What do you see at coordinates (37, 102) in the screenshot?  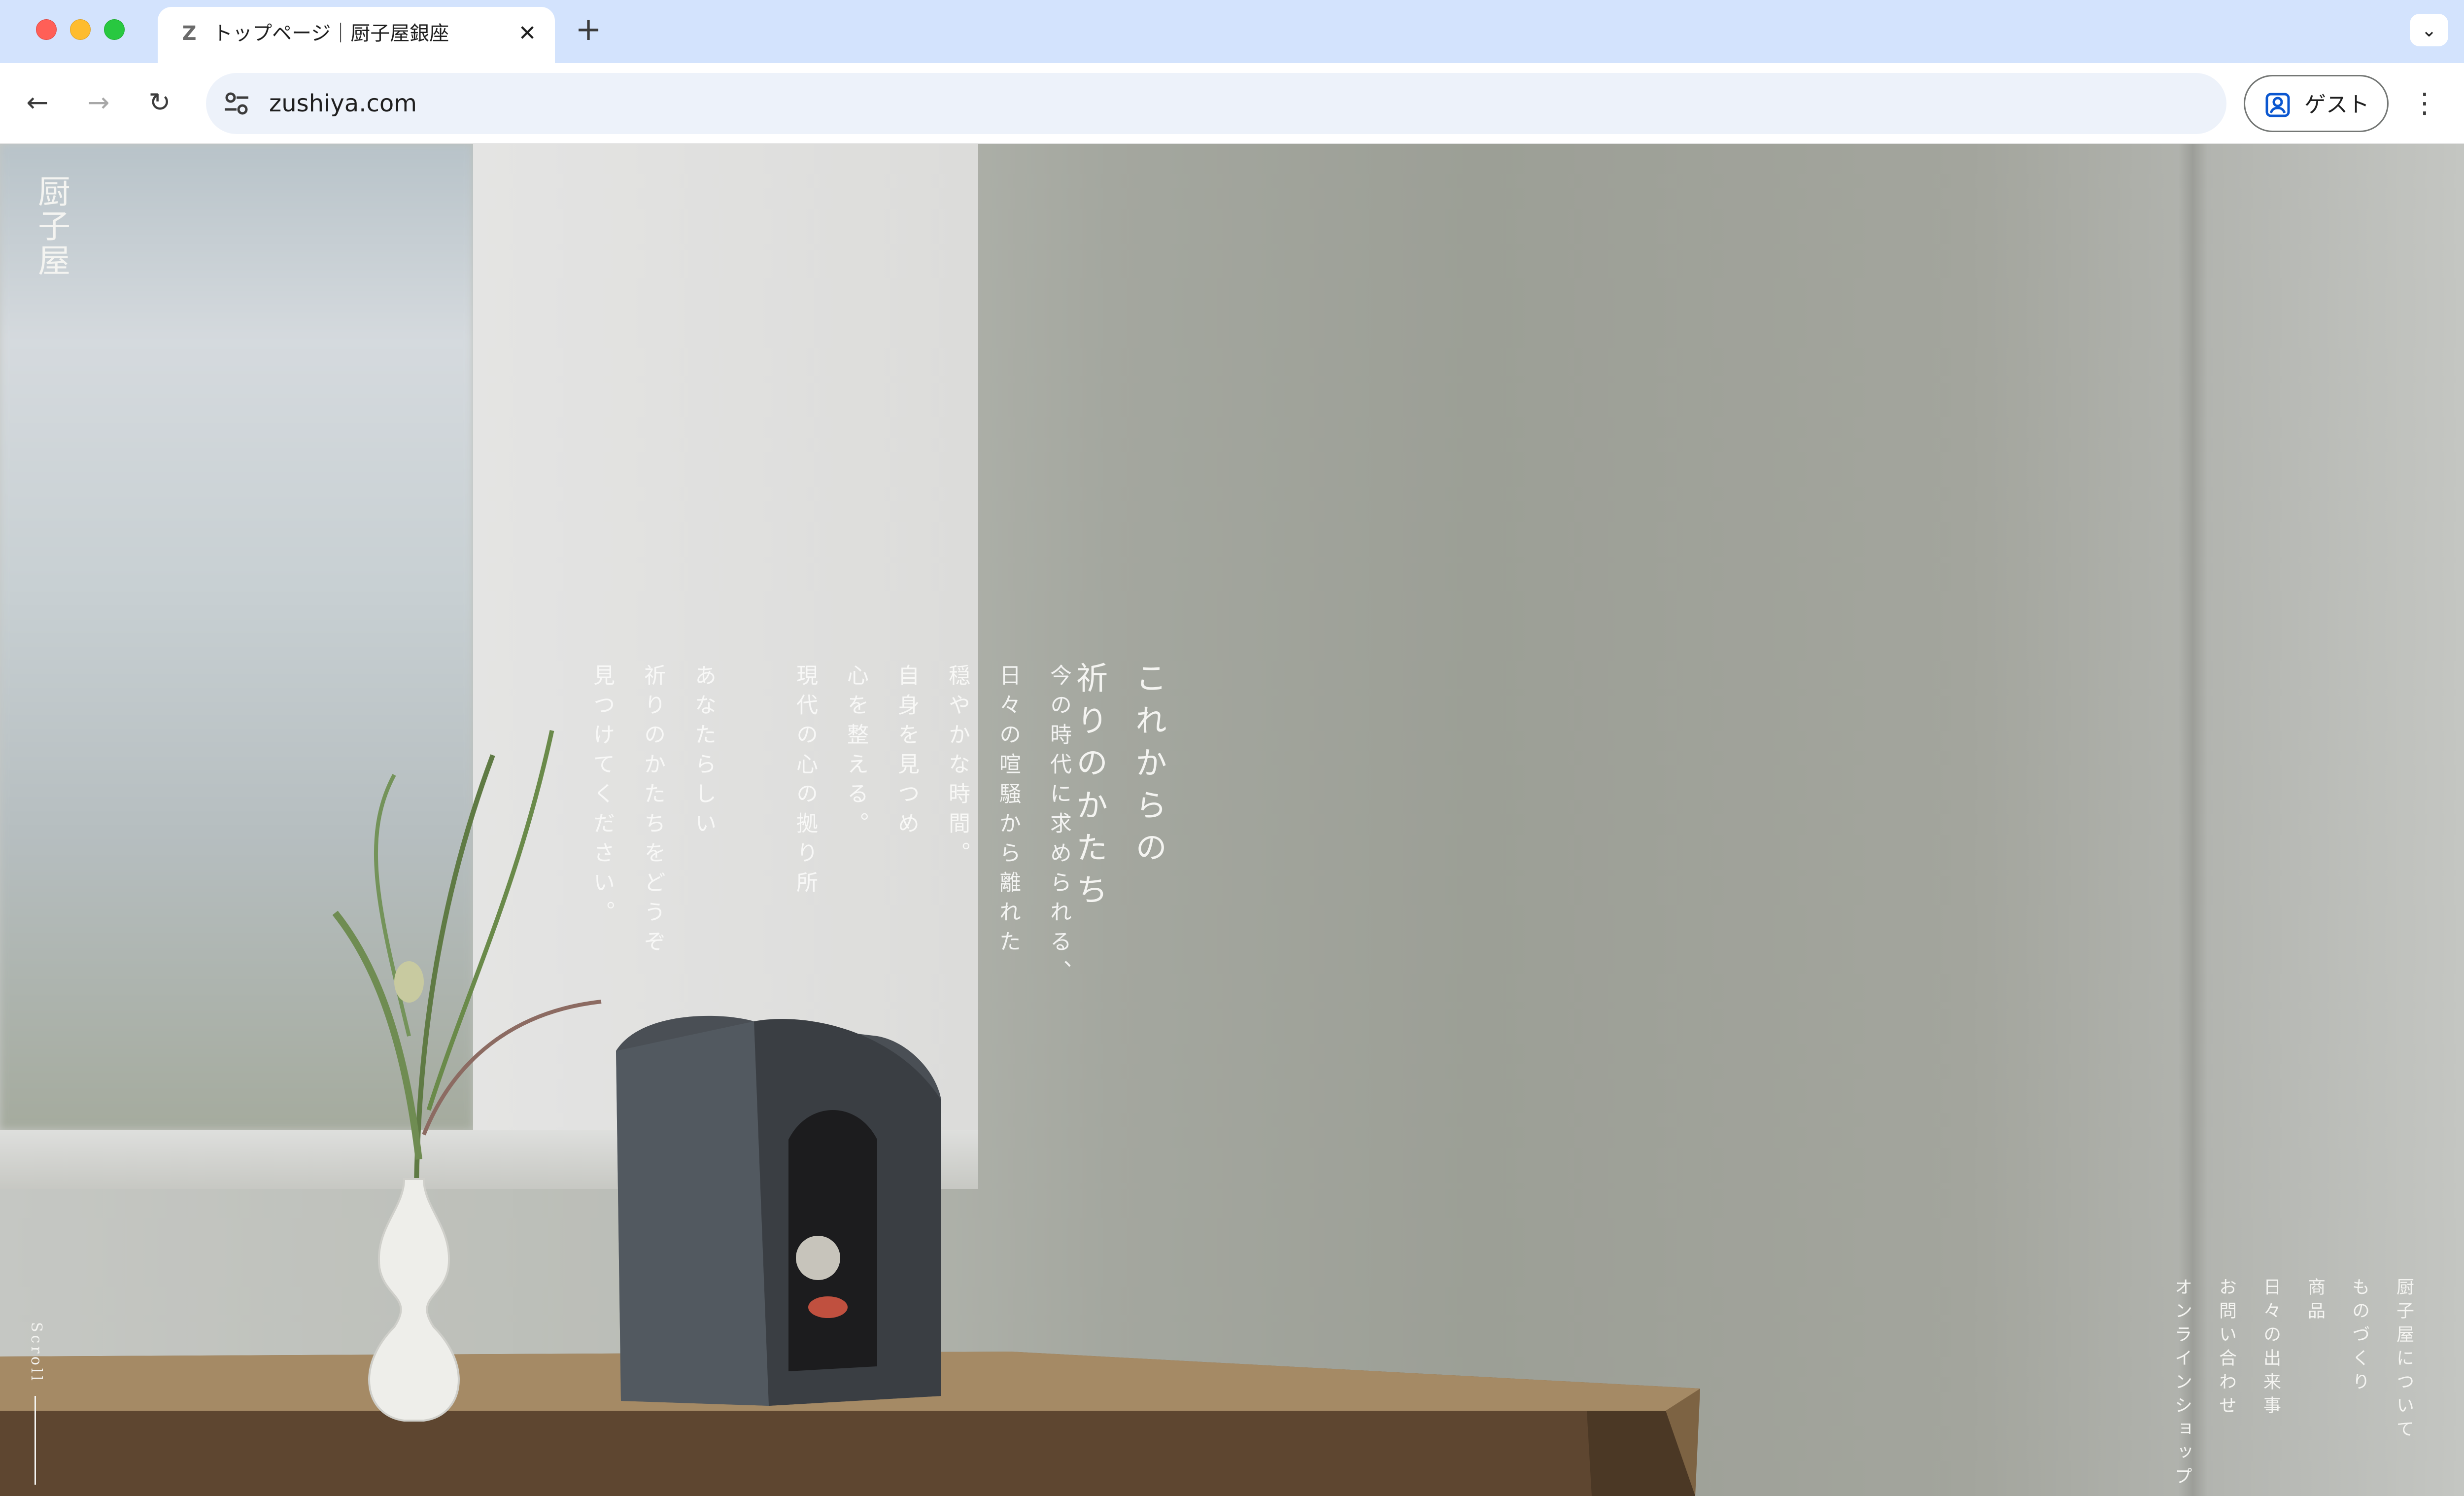 I see `back-arrow-icon: ←` at bounding box center [37, 102].